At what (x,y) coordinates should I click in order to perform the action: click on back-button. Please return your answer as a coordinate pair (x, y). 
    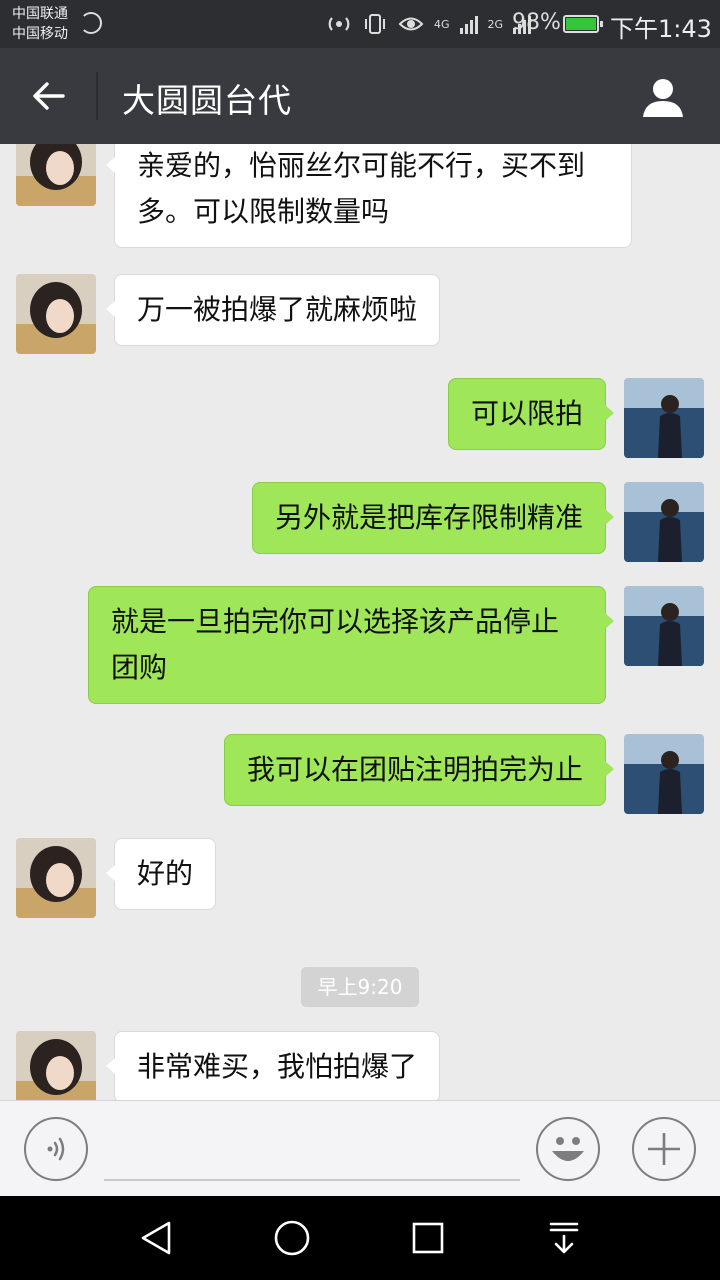
    Looking at the image, I should click on (48, 96).